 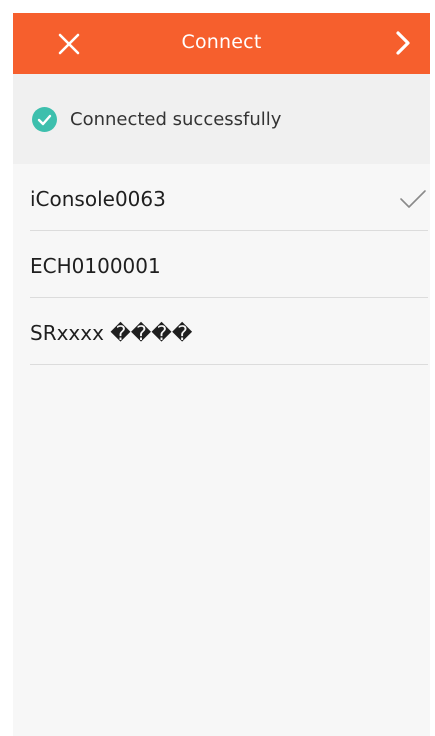 What do you see at coordinates (44, 119) in the screenshot?
I see `check-circle-icon` at bounding box center [44, 119].